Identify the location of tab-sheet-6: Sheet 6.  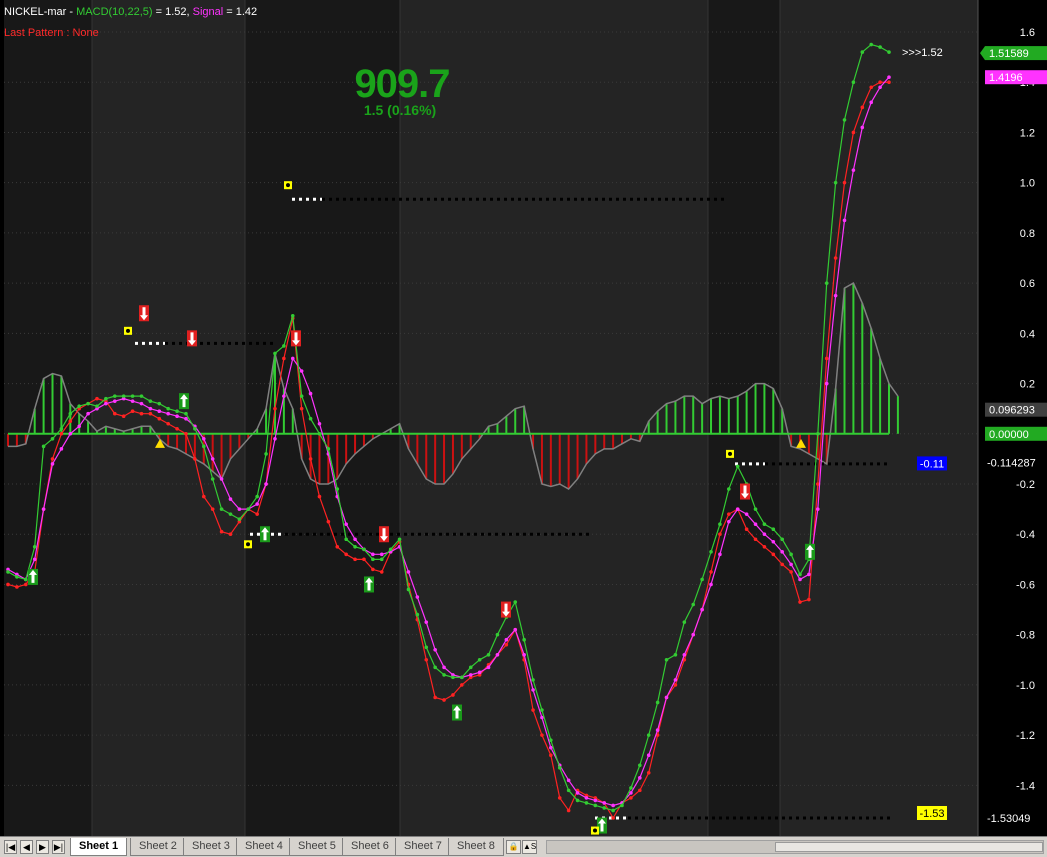
(370, 847).